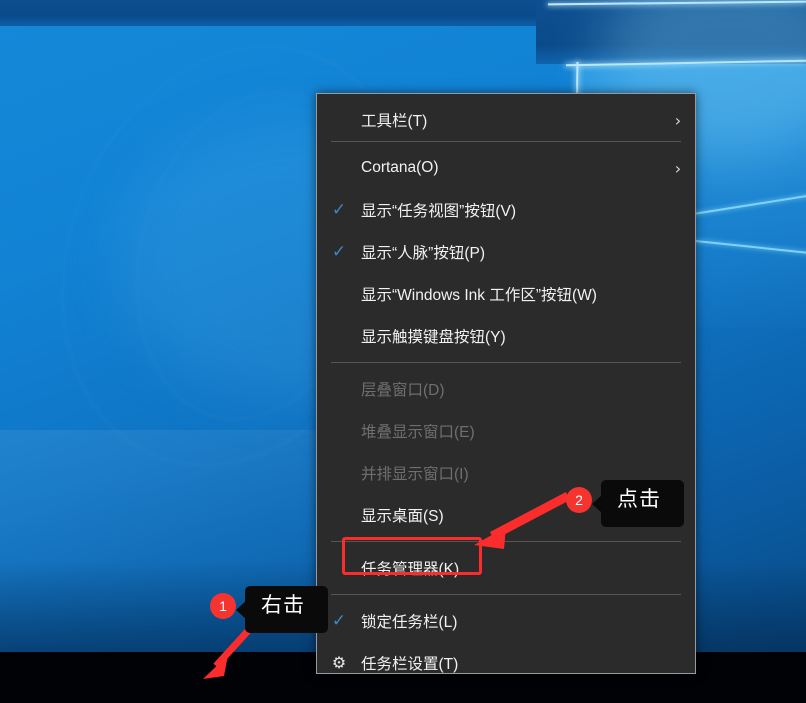  Describe the element at coordinates (339, 662) in the screenshot. I see `gear-icon: ⚙` at that location.